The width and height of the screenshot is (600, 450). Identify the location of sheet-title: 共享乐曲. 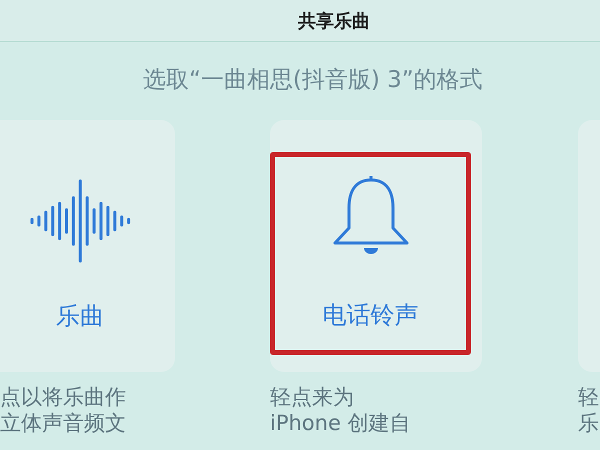
(334, 21).